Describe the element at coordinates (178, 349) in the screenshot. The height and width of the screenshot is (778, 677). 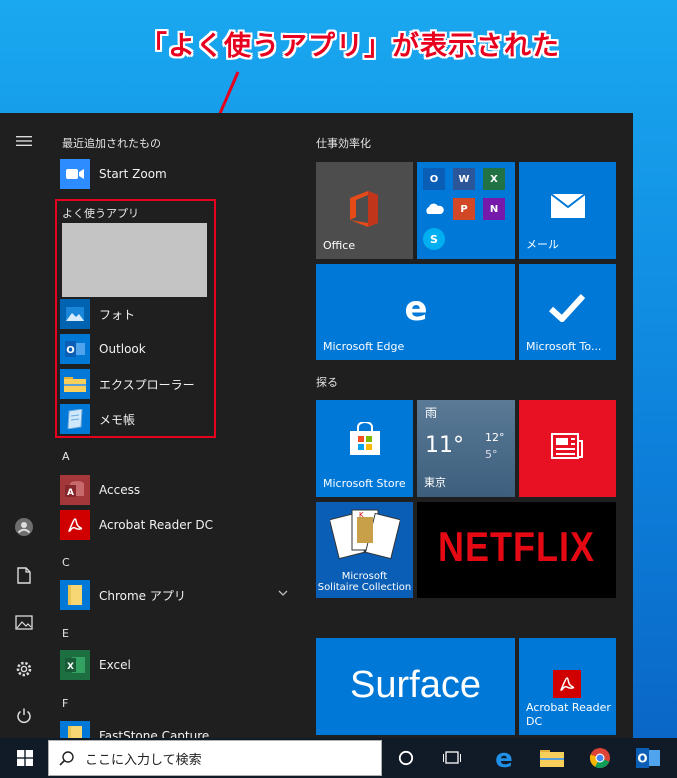
I see `app-outlook: O Outlook` at that location.